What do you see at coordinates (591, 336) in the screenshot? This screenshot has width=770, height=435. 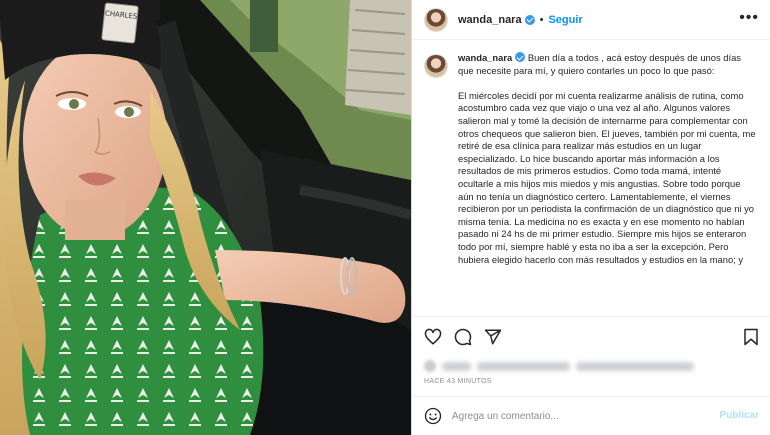 I see `action-bar` at bounding box center [591, 336].